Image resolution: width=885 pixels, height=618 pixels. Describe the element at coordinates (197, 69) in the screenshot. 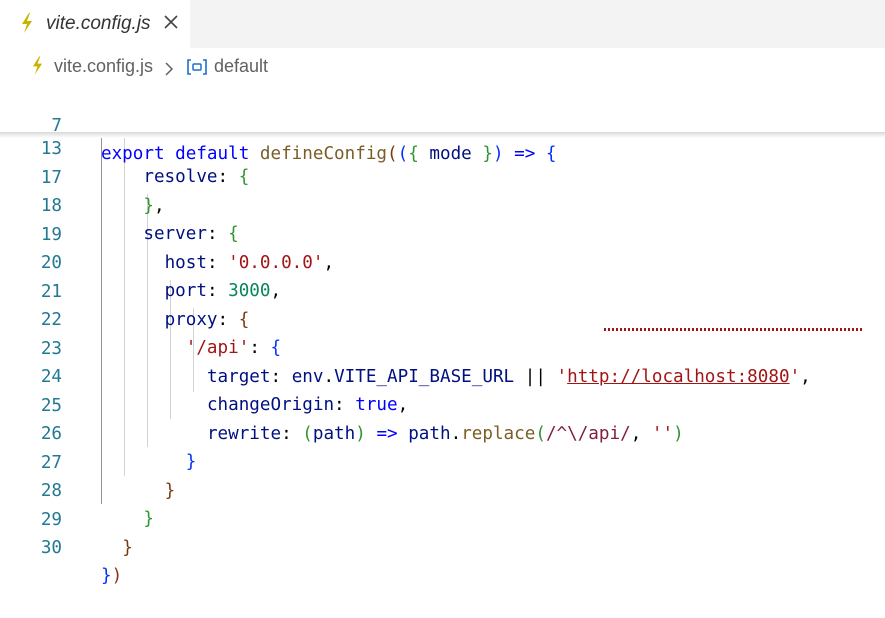

I see `symbol-variable-icon` at that location.